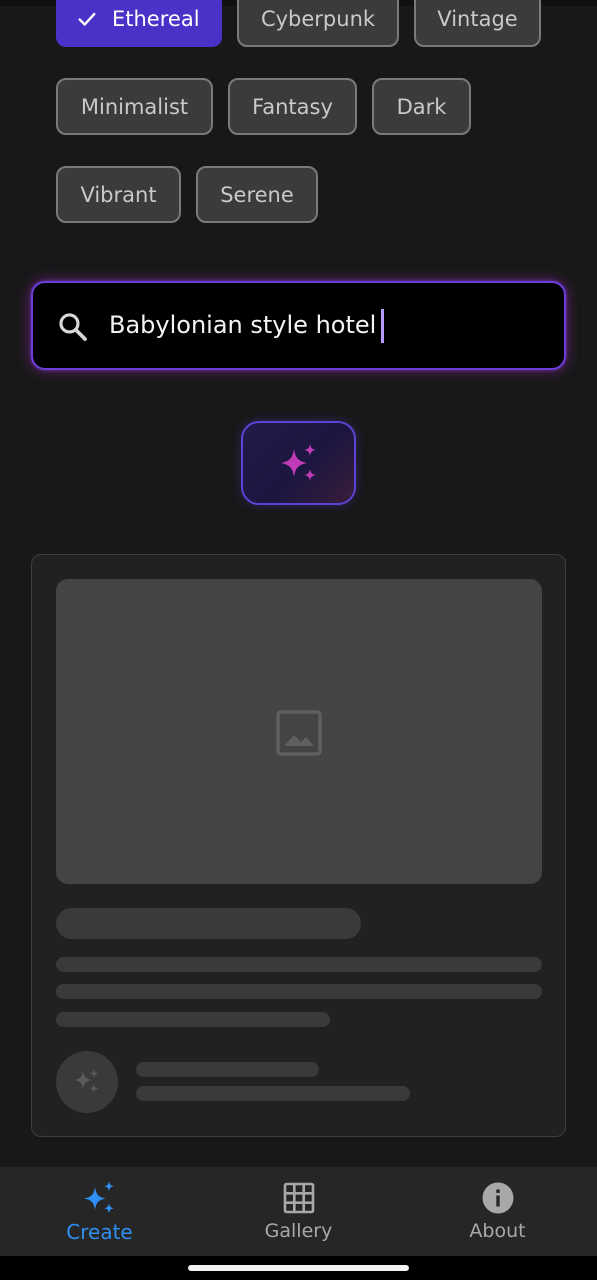 The image size is (597, 1280). I want to click on image-placeholder-icon, so click(299, 733).